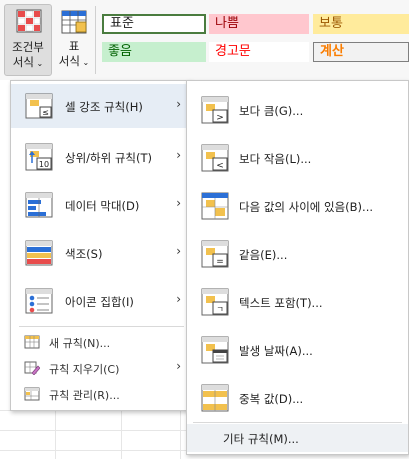 The image size is (409, 459). I want to click on menu-item-color-scales: 색조(S) ›, so click(101, 253).